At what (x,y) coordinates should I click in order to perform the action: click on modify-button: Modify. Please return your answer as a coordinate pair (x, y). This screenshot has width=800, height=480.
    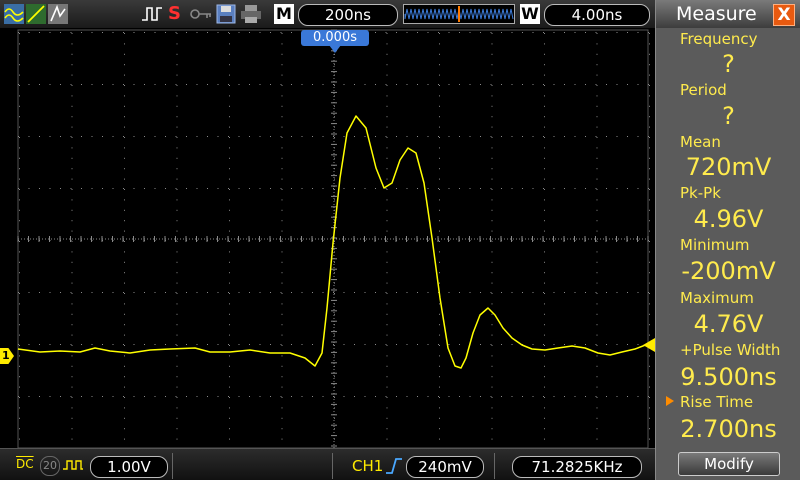
    Looking at the image, I should click on (729, 464).